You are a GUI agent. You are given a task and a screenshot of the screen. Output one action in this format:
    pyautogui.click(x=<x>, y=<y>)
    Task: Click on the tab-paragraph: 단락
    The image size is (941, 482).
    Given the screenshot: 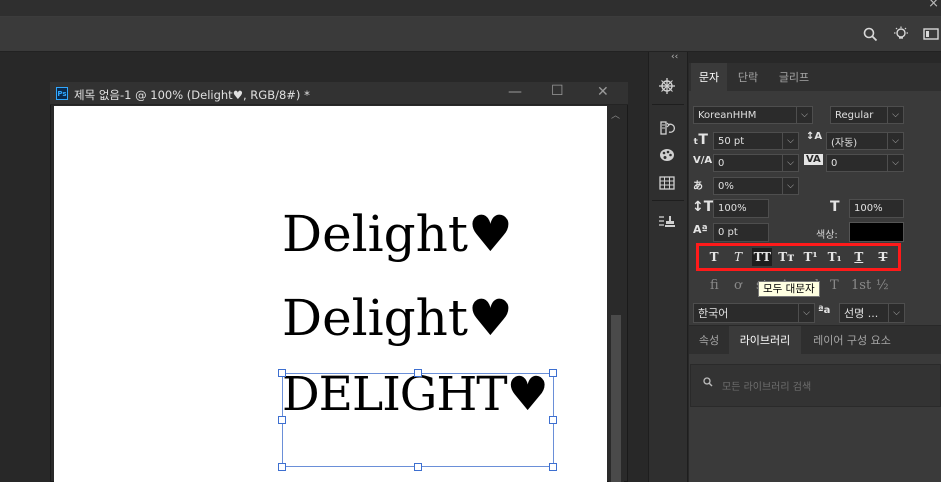 What is the action you would take?
    pyautogui.click(x=748, y=77)
    